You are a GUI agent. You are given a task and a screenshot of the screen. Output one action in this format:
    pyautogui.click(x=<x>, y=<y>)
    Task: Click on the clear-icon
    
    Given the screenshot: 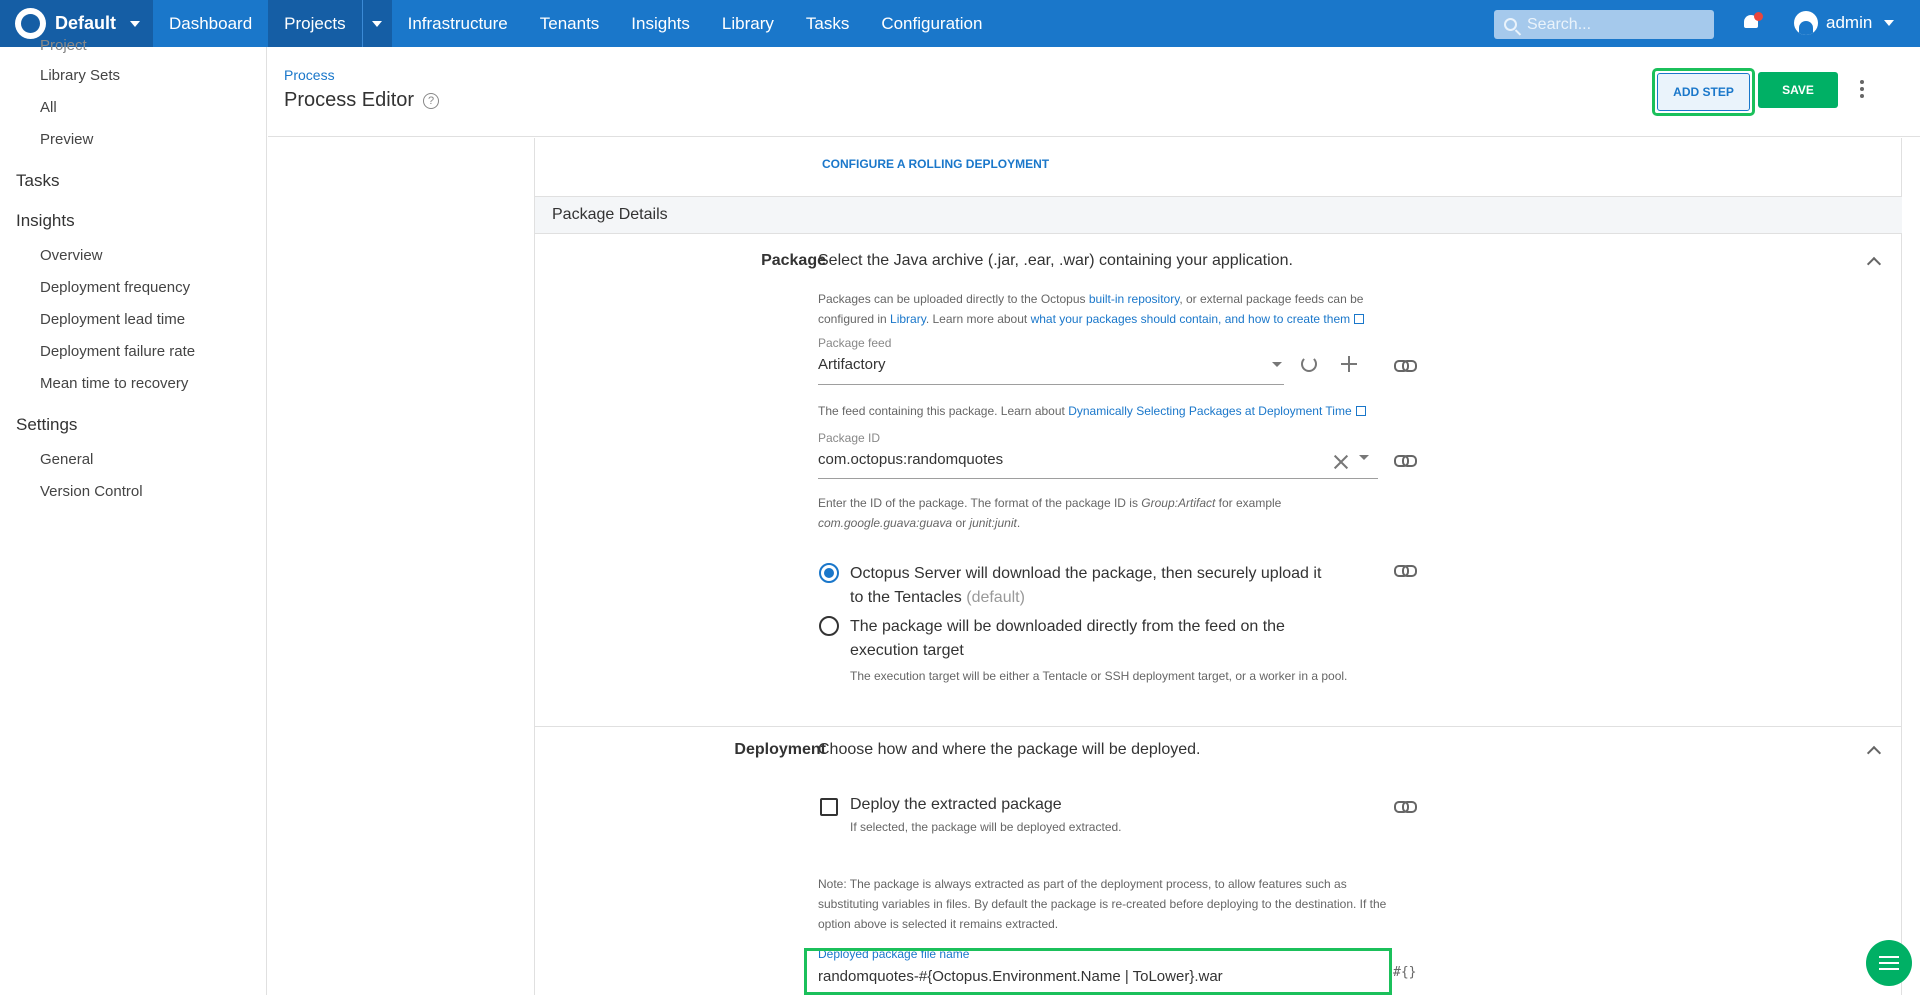 What is the action you would take?
    pyautogui.click(x=1341, y=462)
    